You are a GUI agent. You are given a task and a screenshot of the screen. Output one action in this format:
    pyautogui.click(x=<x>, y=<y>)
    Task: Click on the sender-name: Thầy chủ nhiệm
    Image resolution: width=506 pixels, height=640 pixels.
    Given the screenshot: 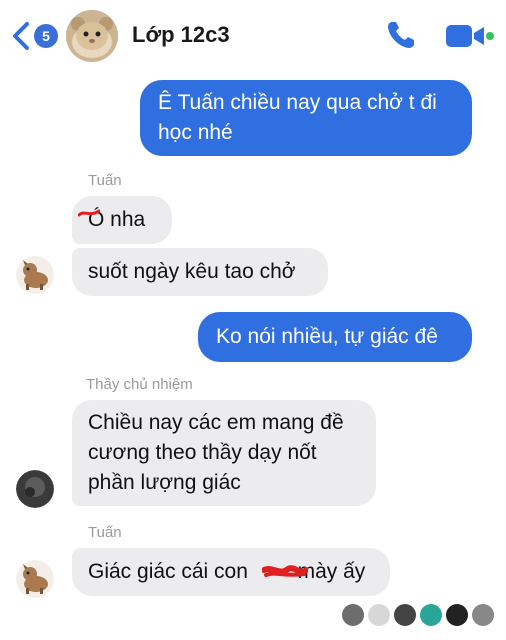 What is the action you would take?
    pyautogui.click(x=139, y=384)
    